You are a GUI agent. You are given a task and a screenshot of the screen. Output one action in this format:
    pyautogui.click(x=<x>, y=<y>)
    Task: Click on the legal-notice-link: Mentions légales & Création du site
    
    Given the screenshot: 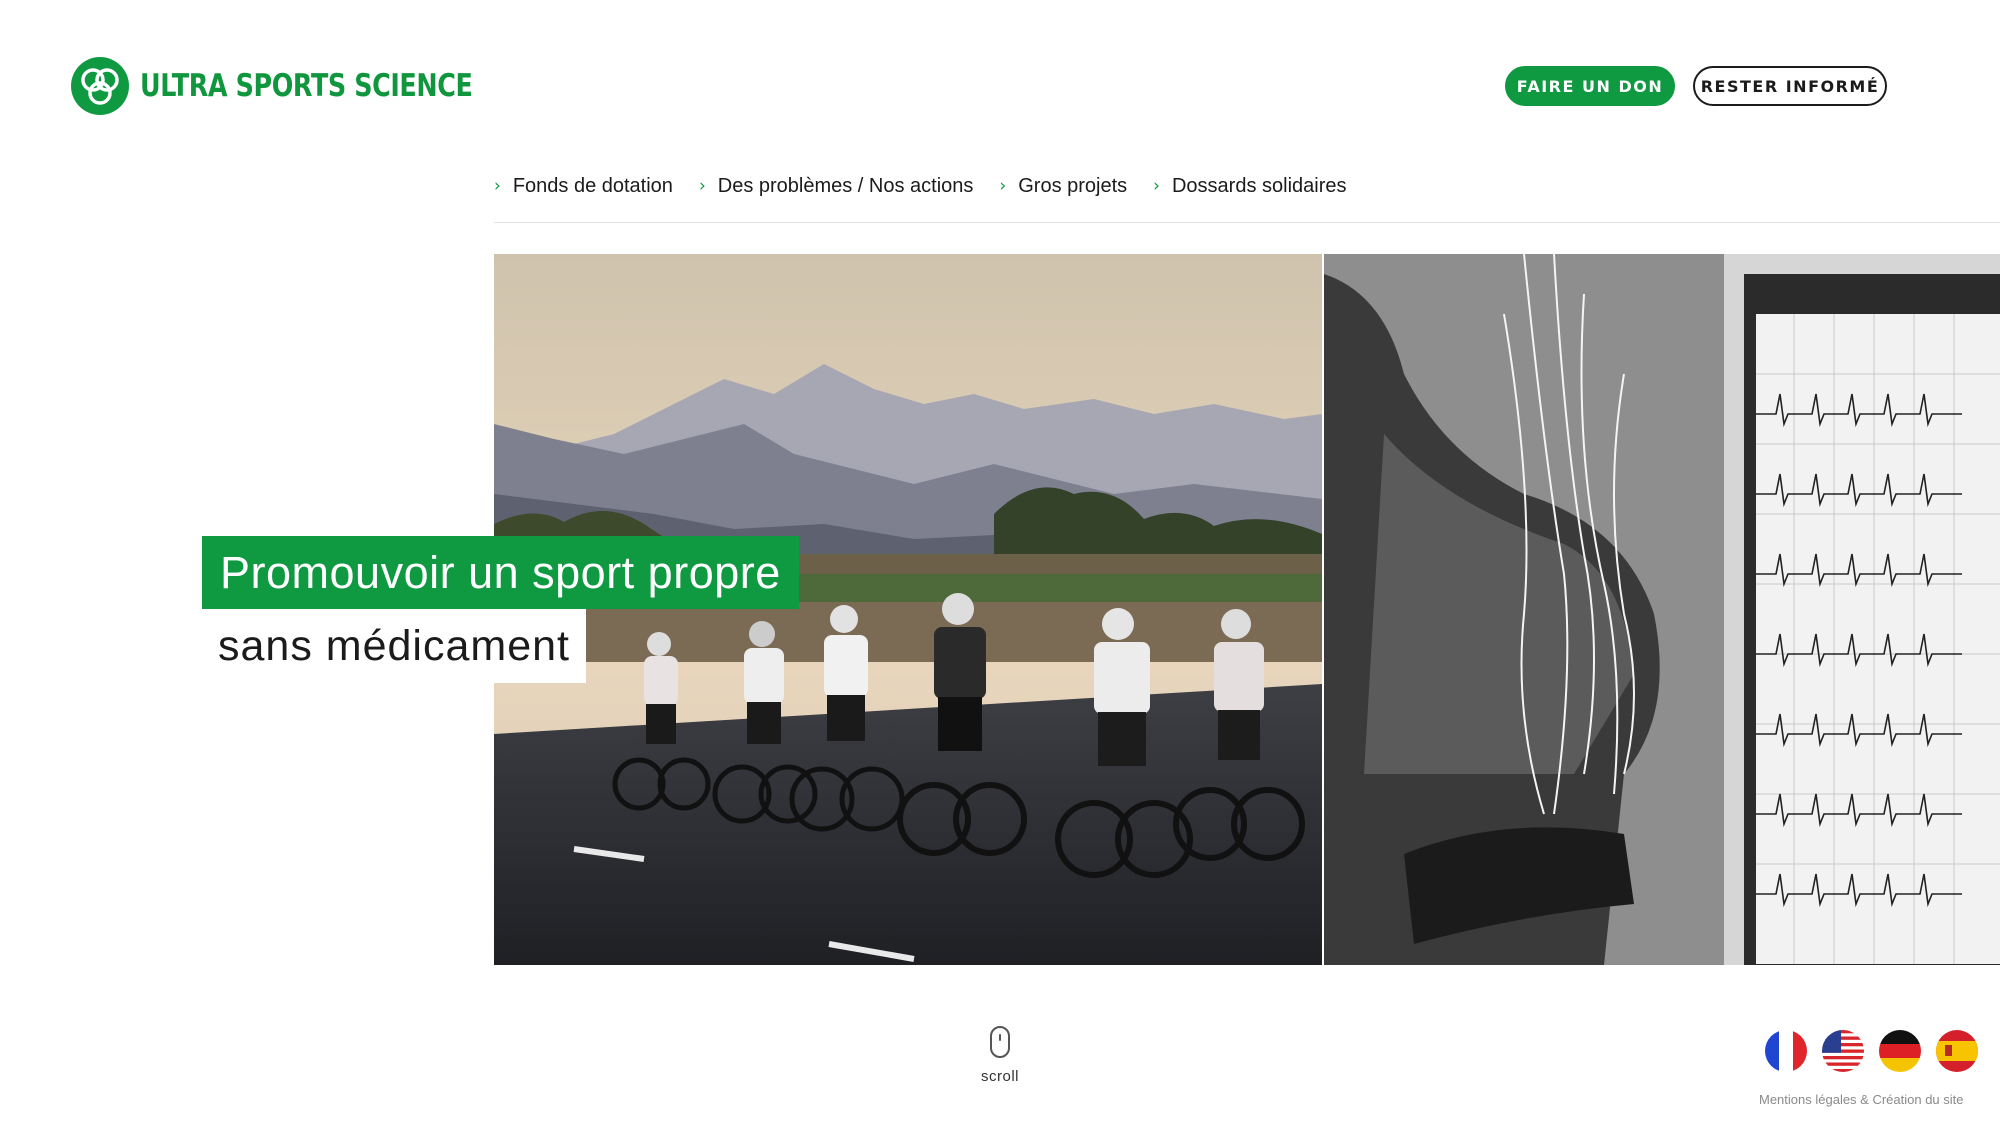 What is the action you would take?
    pyautogui.click(x=1861, y=1099)
    